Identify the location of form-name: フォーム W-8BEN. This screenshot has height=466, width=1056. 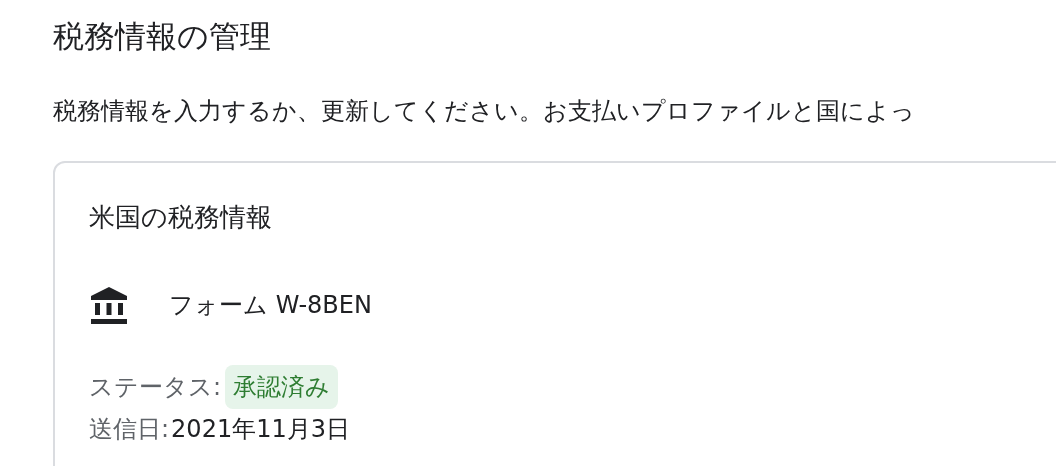
(270, 305).